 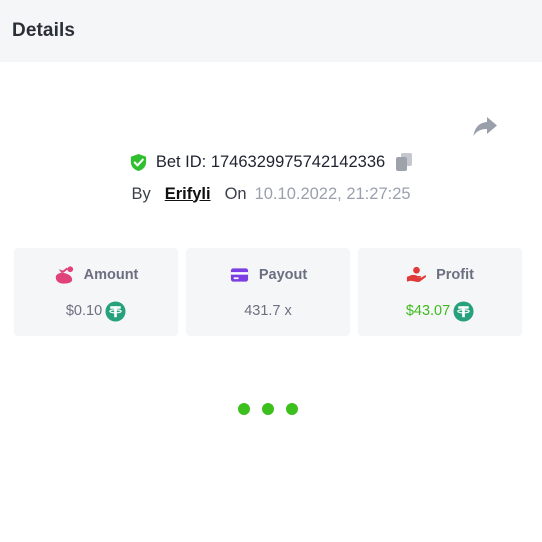 I want to click on payout-card: Payout 431.7 x, so click(x=268, y=292).